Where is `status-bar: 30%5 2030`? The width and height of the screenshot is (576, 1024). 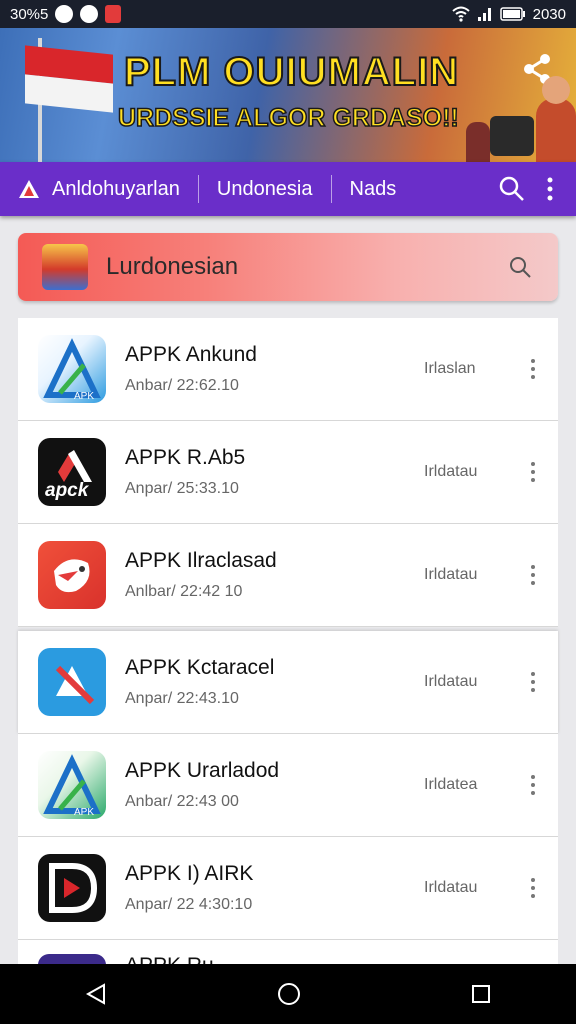
status-bar: 30%5 2030 is located at coordinates (288, 14).